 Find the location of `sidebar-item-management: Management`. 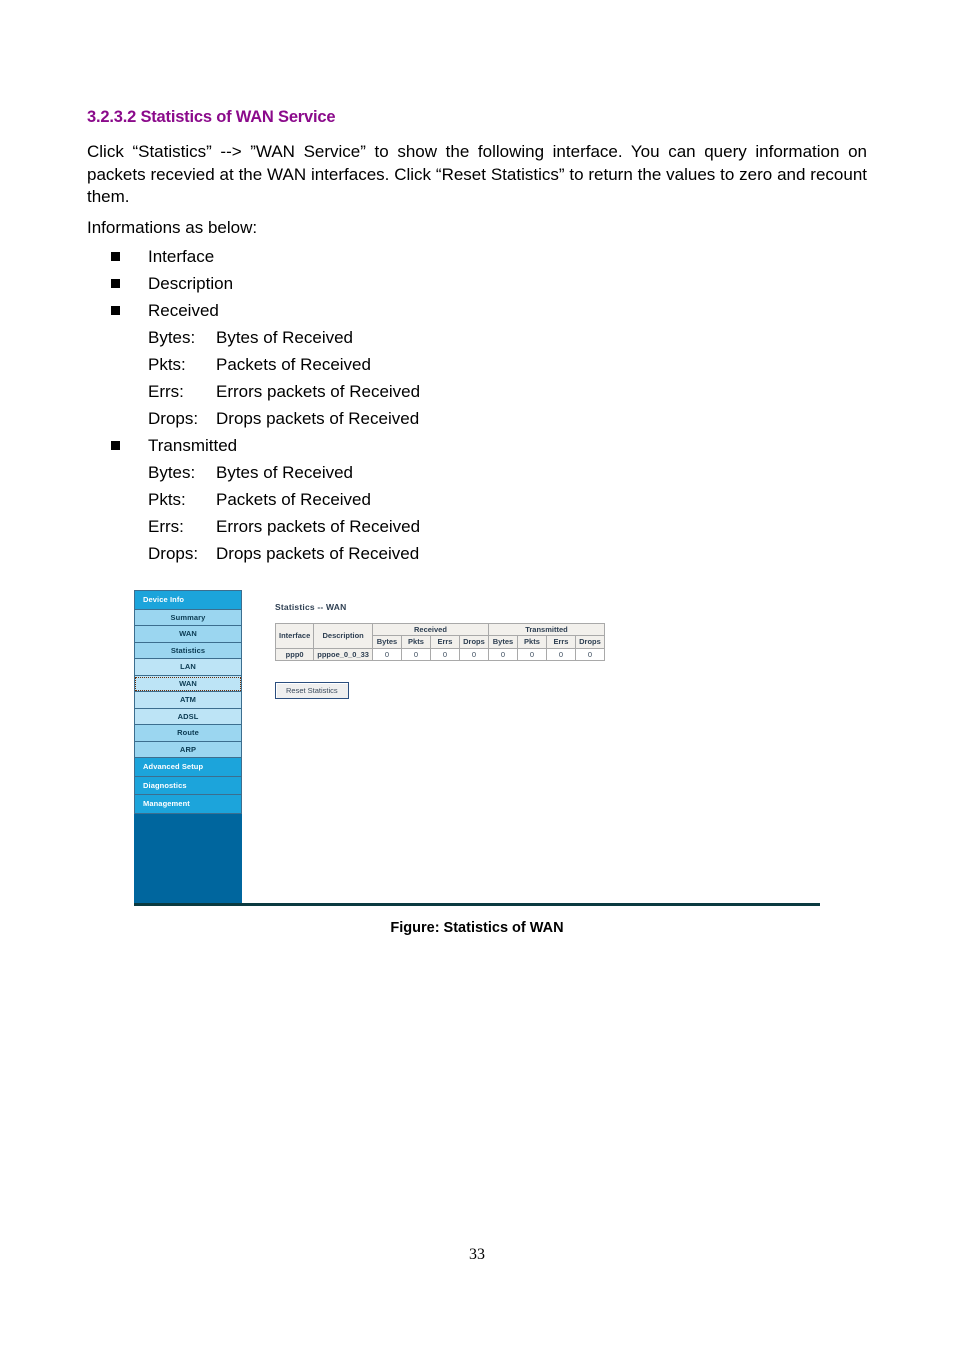

sidebar-item-management: Management is located at coordinates (188, 804).